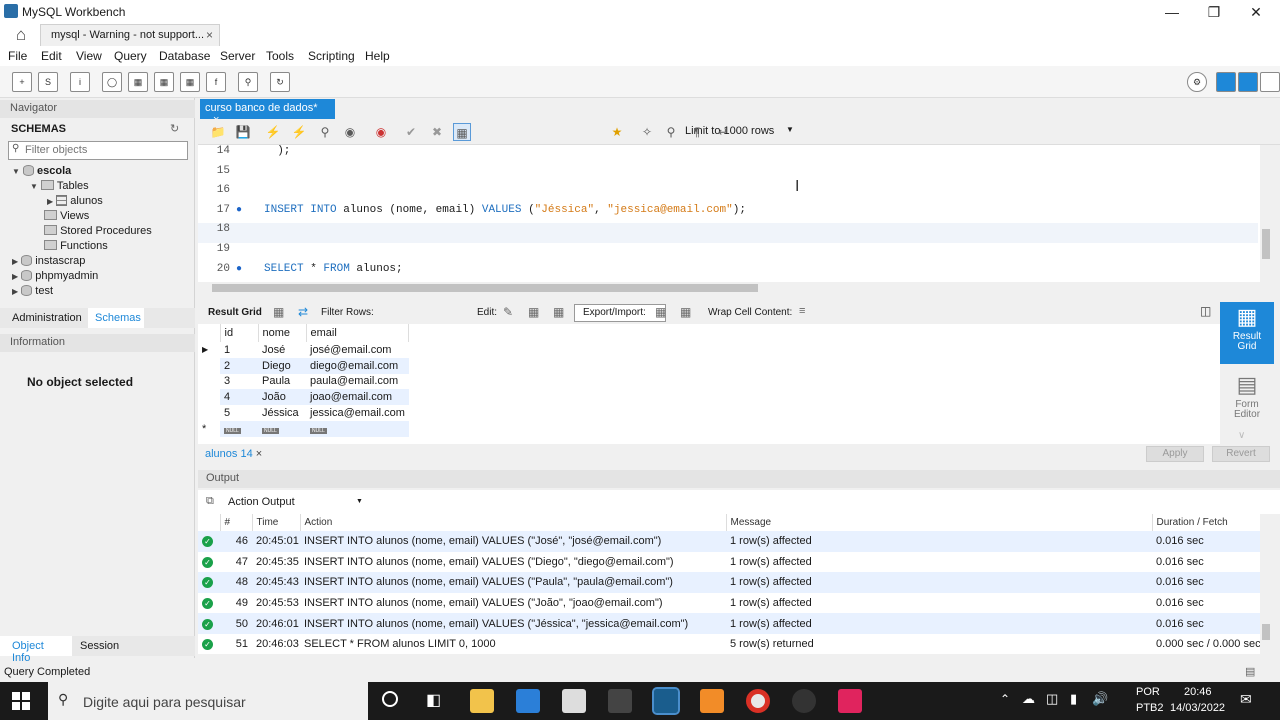 The width and height of the screenshot is (1280, 720). What do you see at coordinates (617, 132) in the screenshot?
I see `beautify-icon: ★` at bounding box center [617, 132].